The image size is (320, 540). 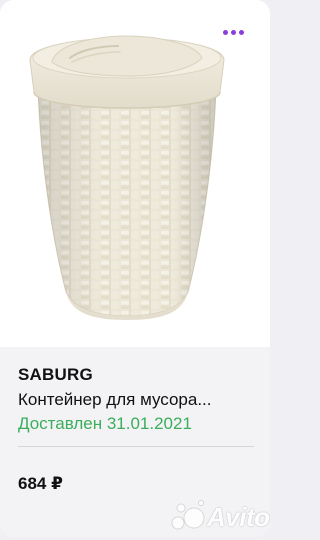 What do you see at coordinates (225, 32) in the screenshot?
I see `more-horizontal-icon` at bounding box center [225, 32].